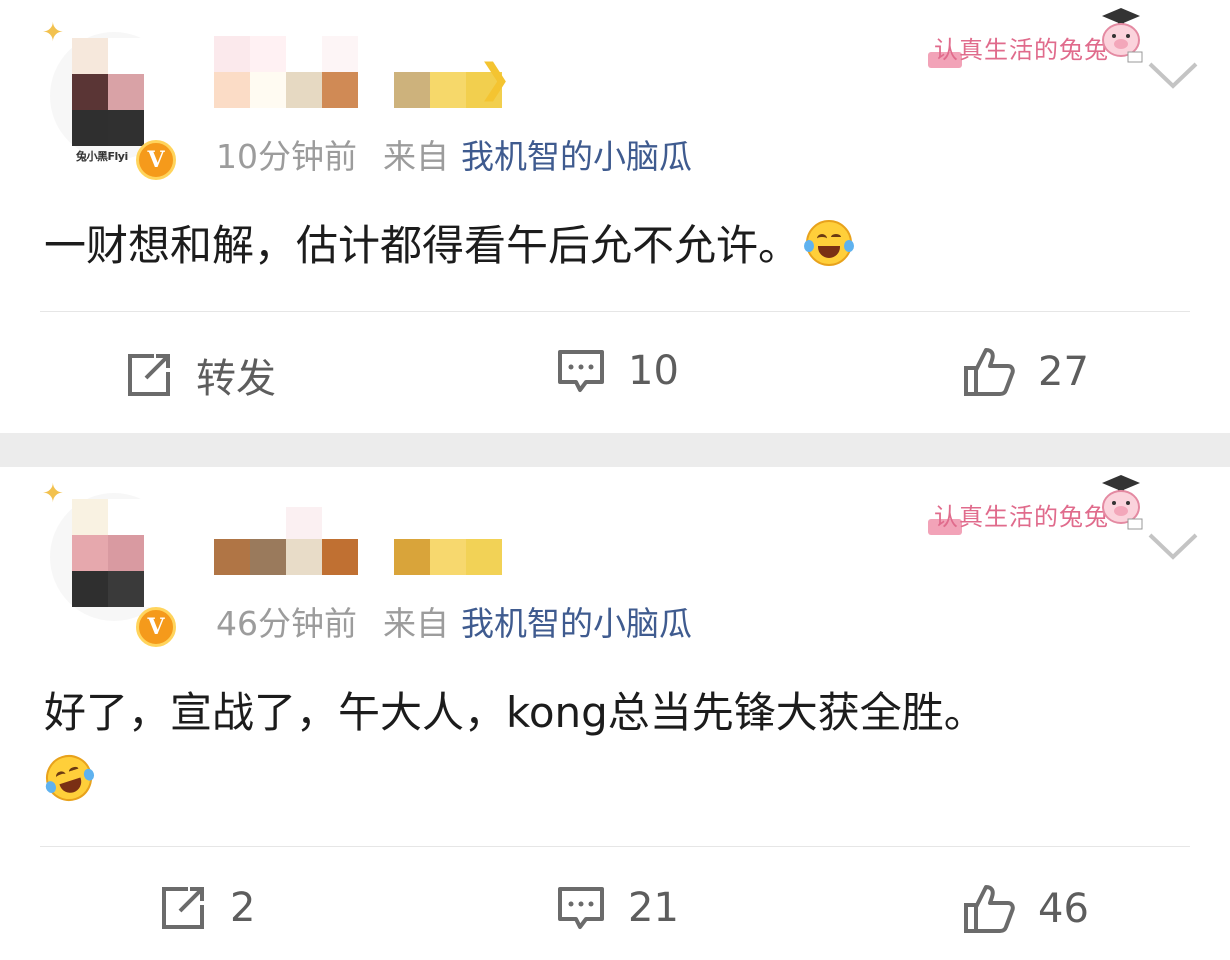 This screenshot has width=1230, height=960. I want to click on post-emoji-line, so click(69, 781).